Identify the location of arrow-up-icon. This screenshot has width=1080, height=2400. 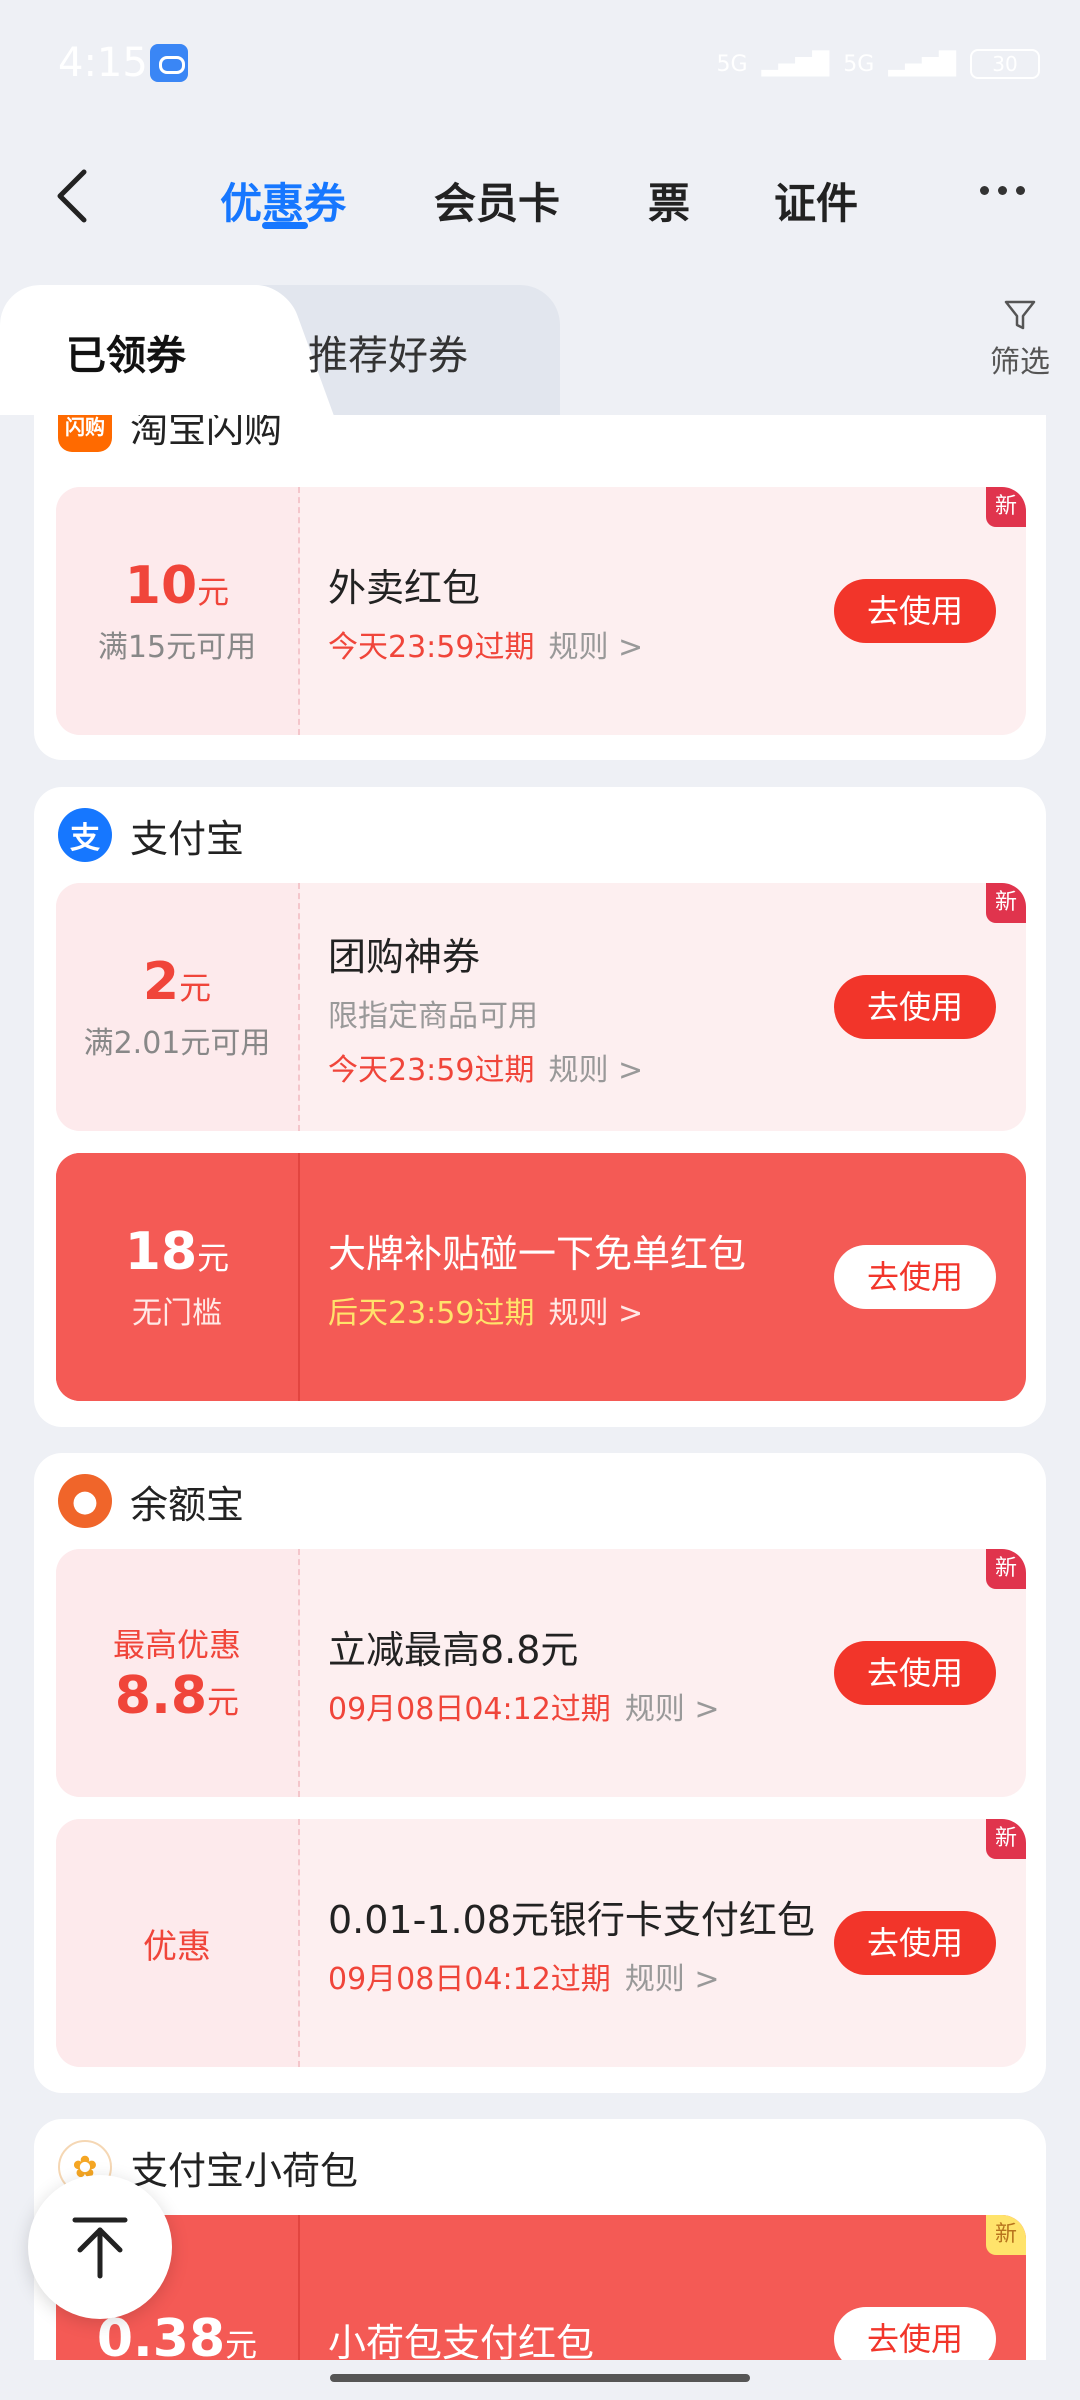
(100, 2248).